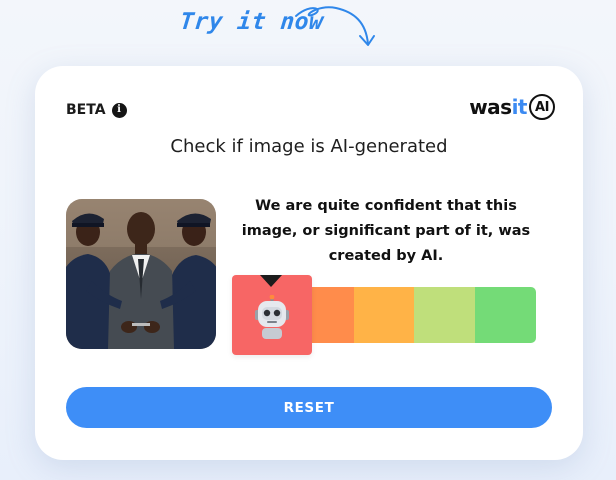 This screenshot has height=480, width=616. I want to click on pointer-triangle-icon, so click(271, 281).